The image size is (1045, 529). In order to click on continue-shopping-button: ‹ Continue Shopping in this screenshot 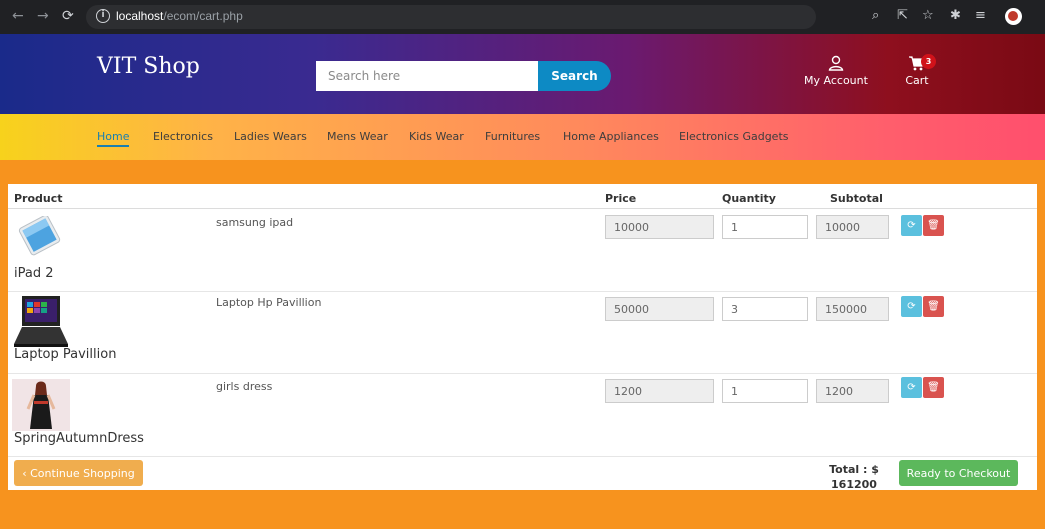, I will do `click(78, 473)`.